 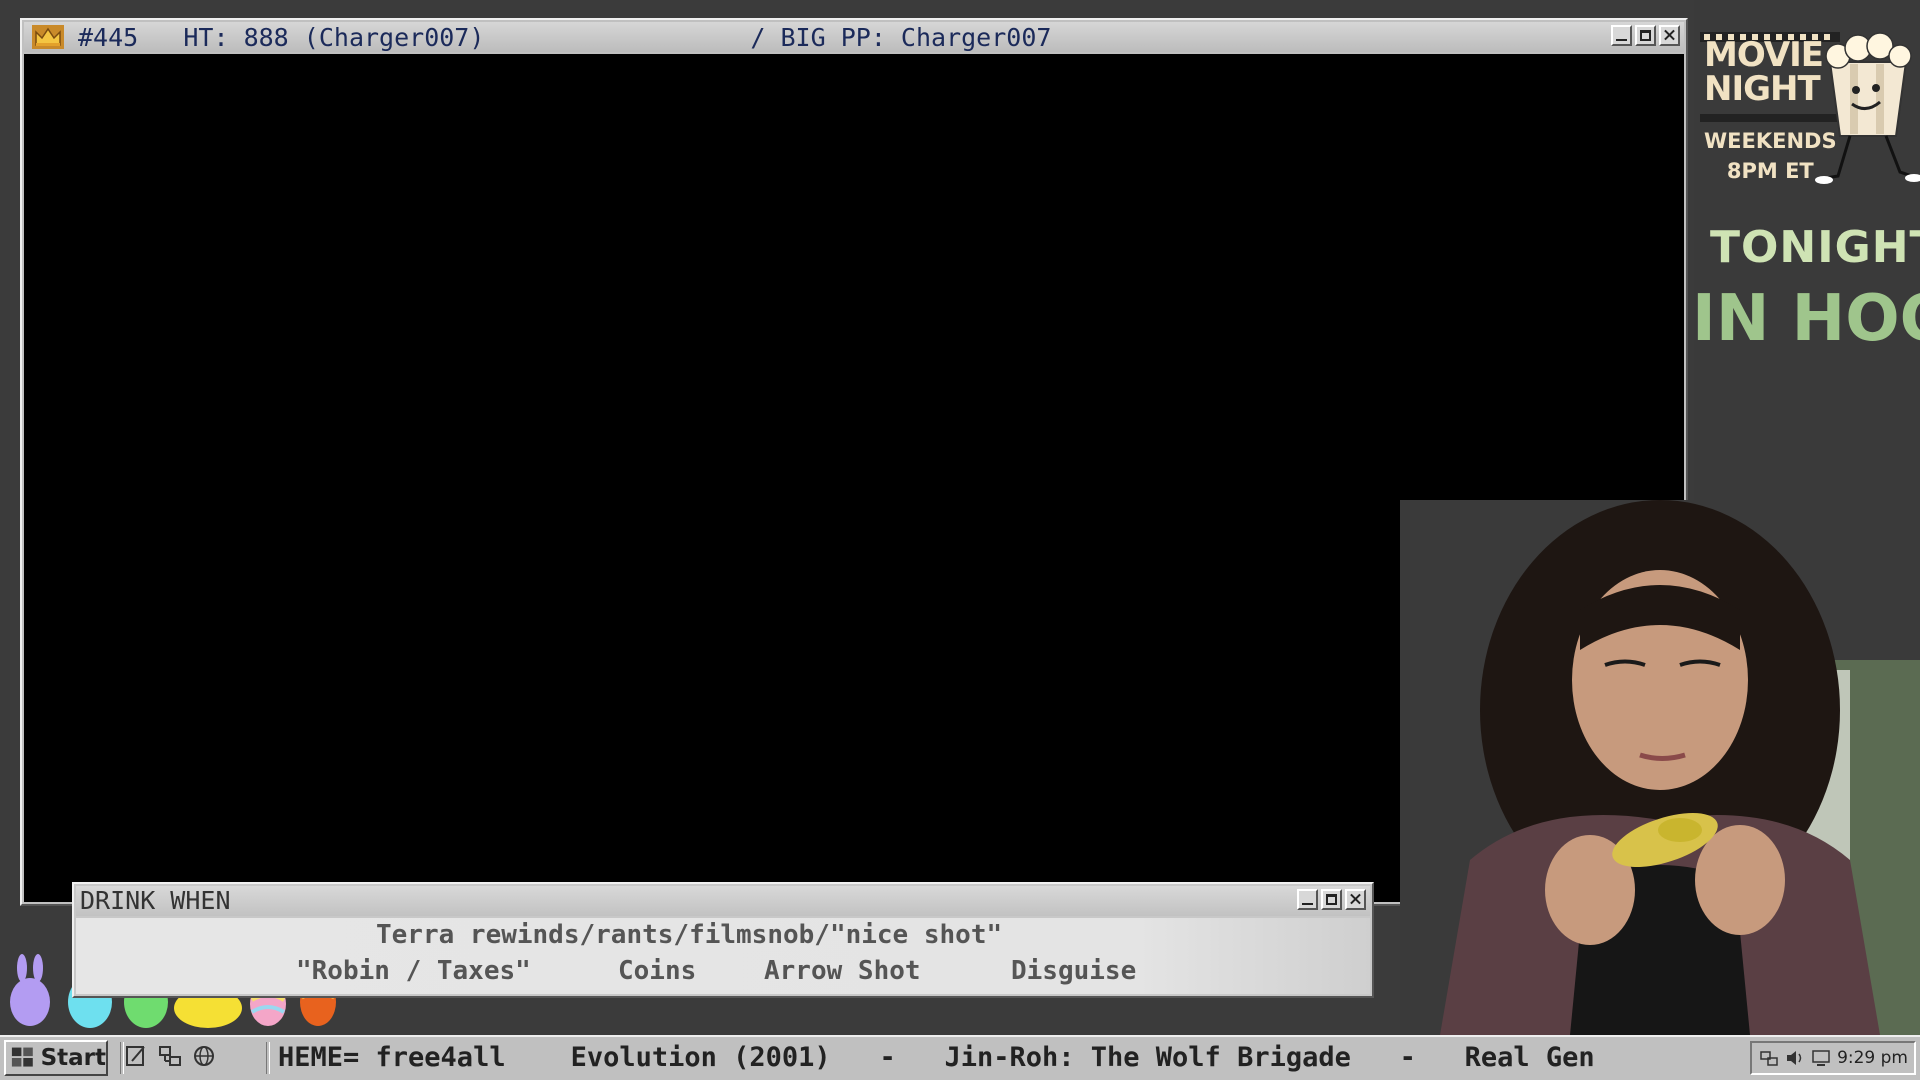 What do you see at coordinates (1762, 89) in the screenshot?
I see `movie-night-line2: NIGHT` at bounding box center [1762, 89].